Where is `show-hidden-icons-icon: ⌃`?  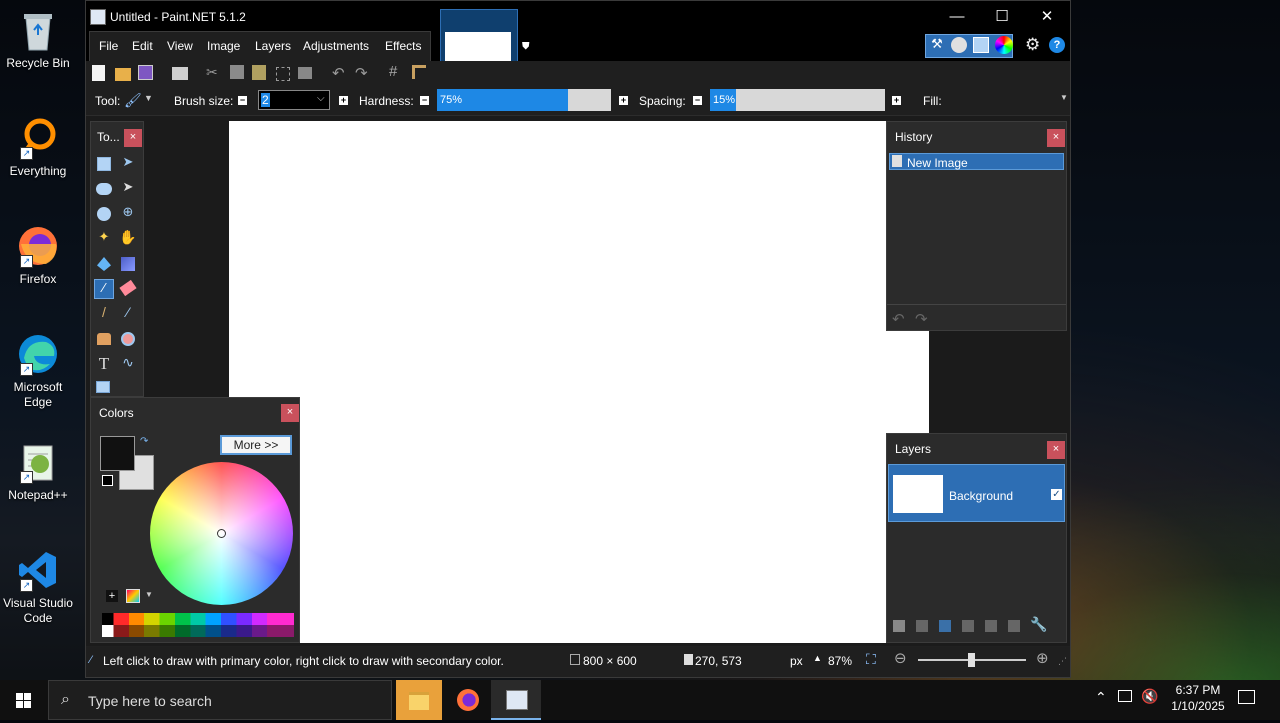
show-hidden-icons-icon: ⌃ is located at coordinates (1101, 697).